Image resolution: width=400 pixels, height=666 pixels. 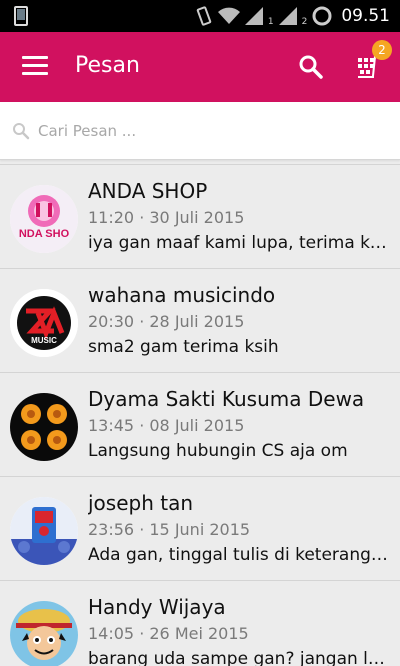 What do you see at coordinates (311, 67) in the screenshot?
I see `search-icon` at bounding box center [311, 67].